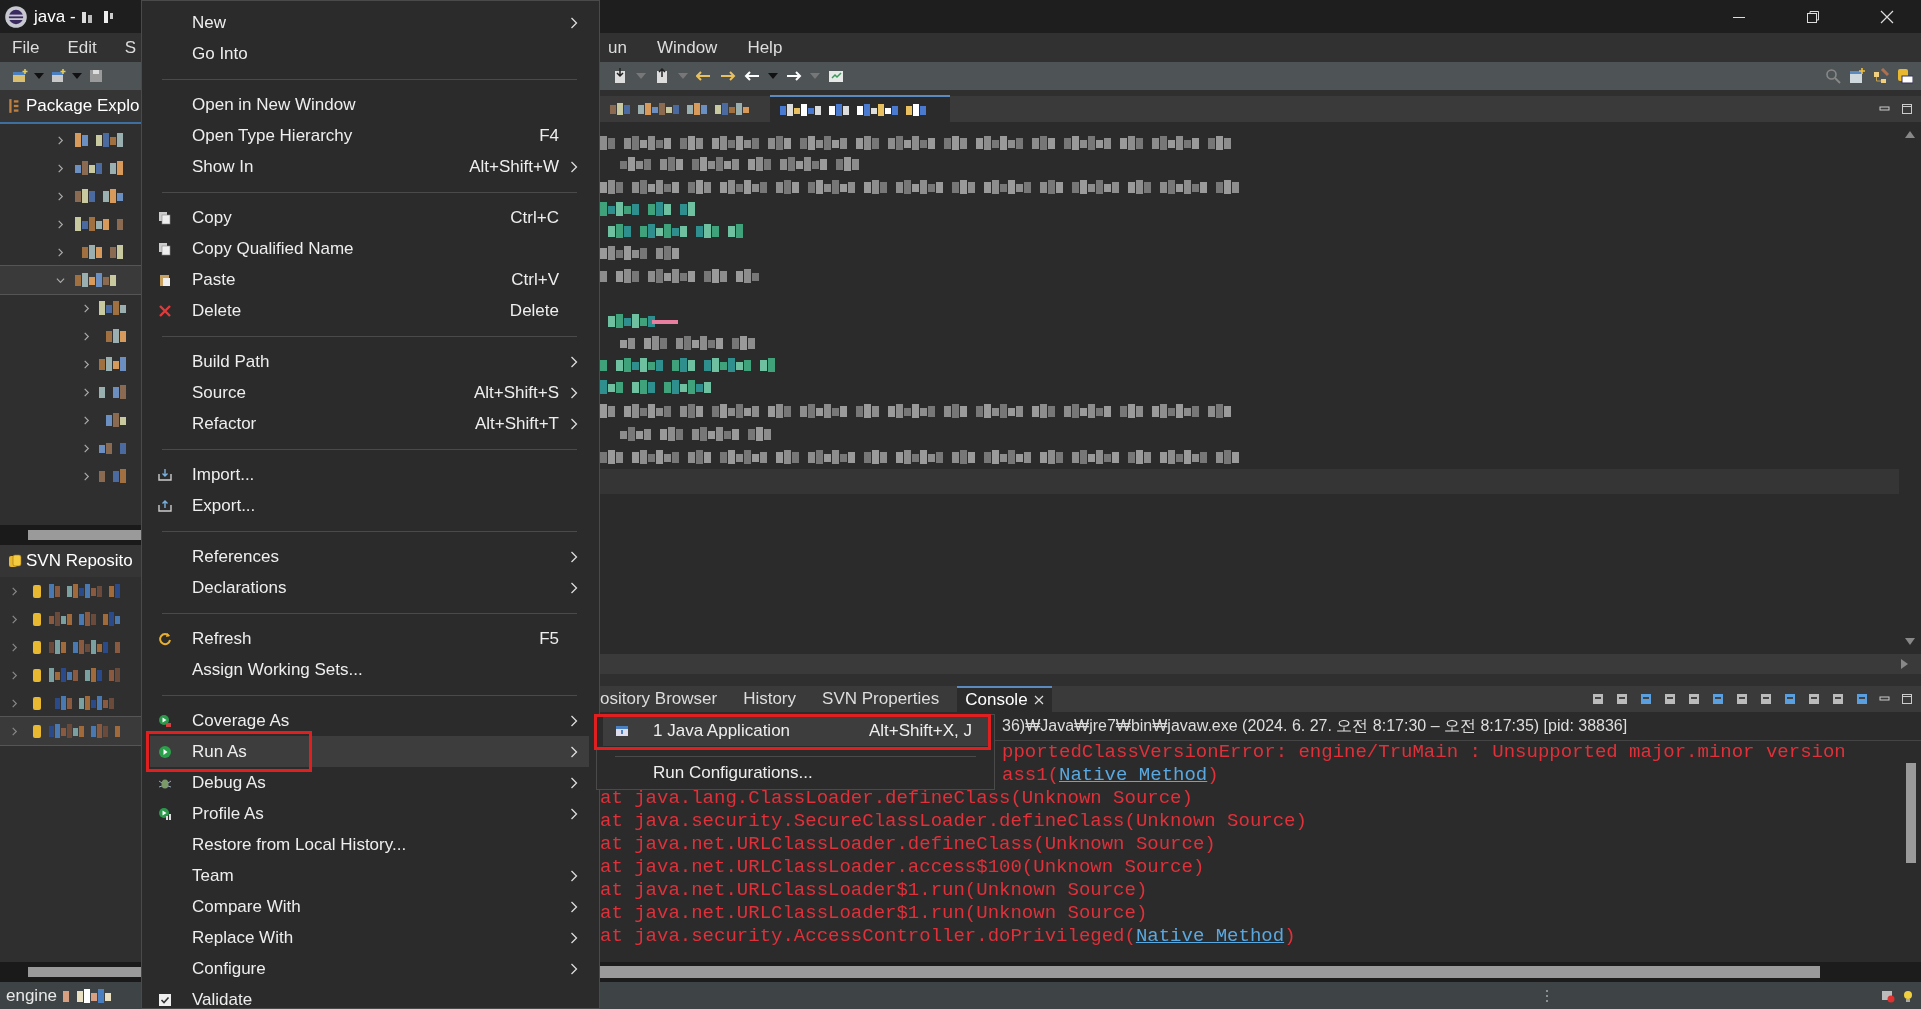 This screenshot has height=1009, width=1921. What do you see at coordinates (58, 76) in the screenshot?
I see `new-package-icon` at bounding box center [58, 76].